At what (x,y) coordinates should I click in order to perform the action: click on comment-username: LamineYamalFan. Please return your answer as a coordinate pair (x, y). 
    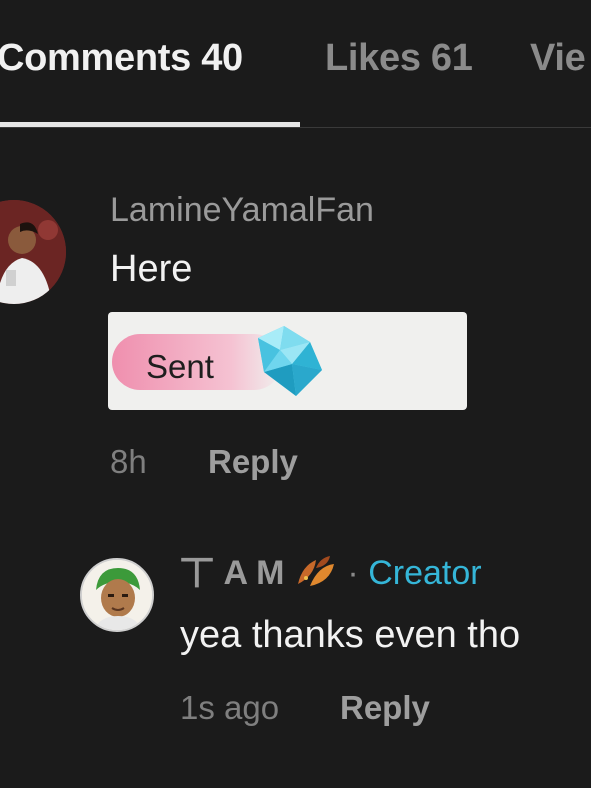
    Looking at the image, I should click on (242, 210).